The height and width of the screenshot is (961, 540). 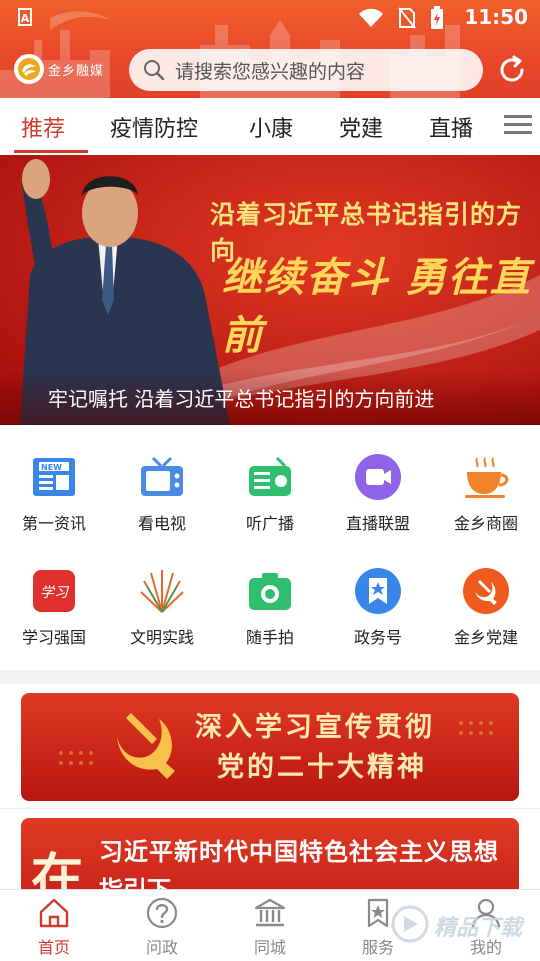 What do you see at coordinates (270, 747) in the screenshot?
I see `promo-card-party-congress: 深入学习宣传贯彻 党的二十大精神` at bounding box center [270, 747].